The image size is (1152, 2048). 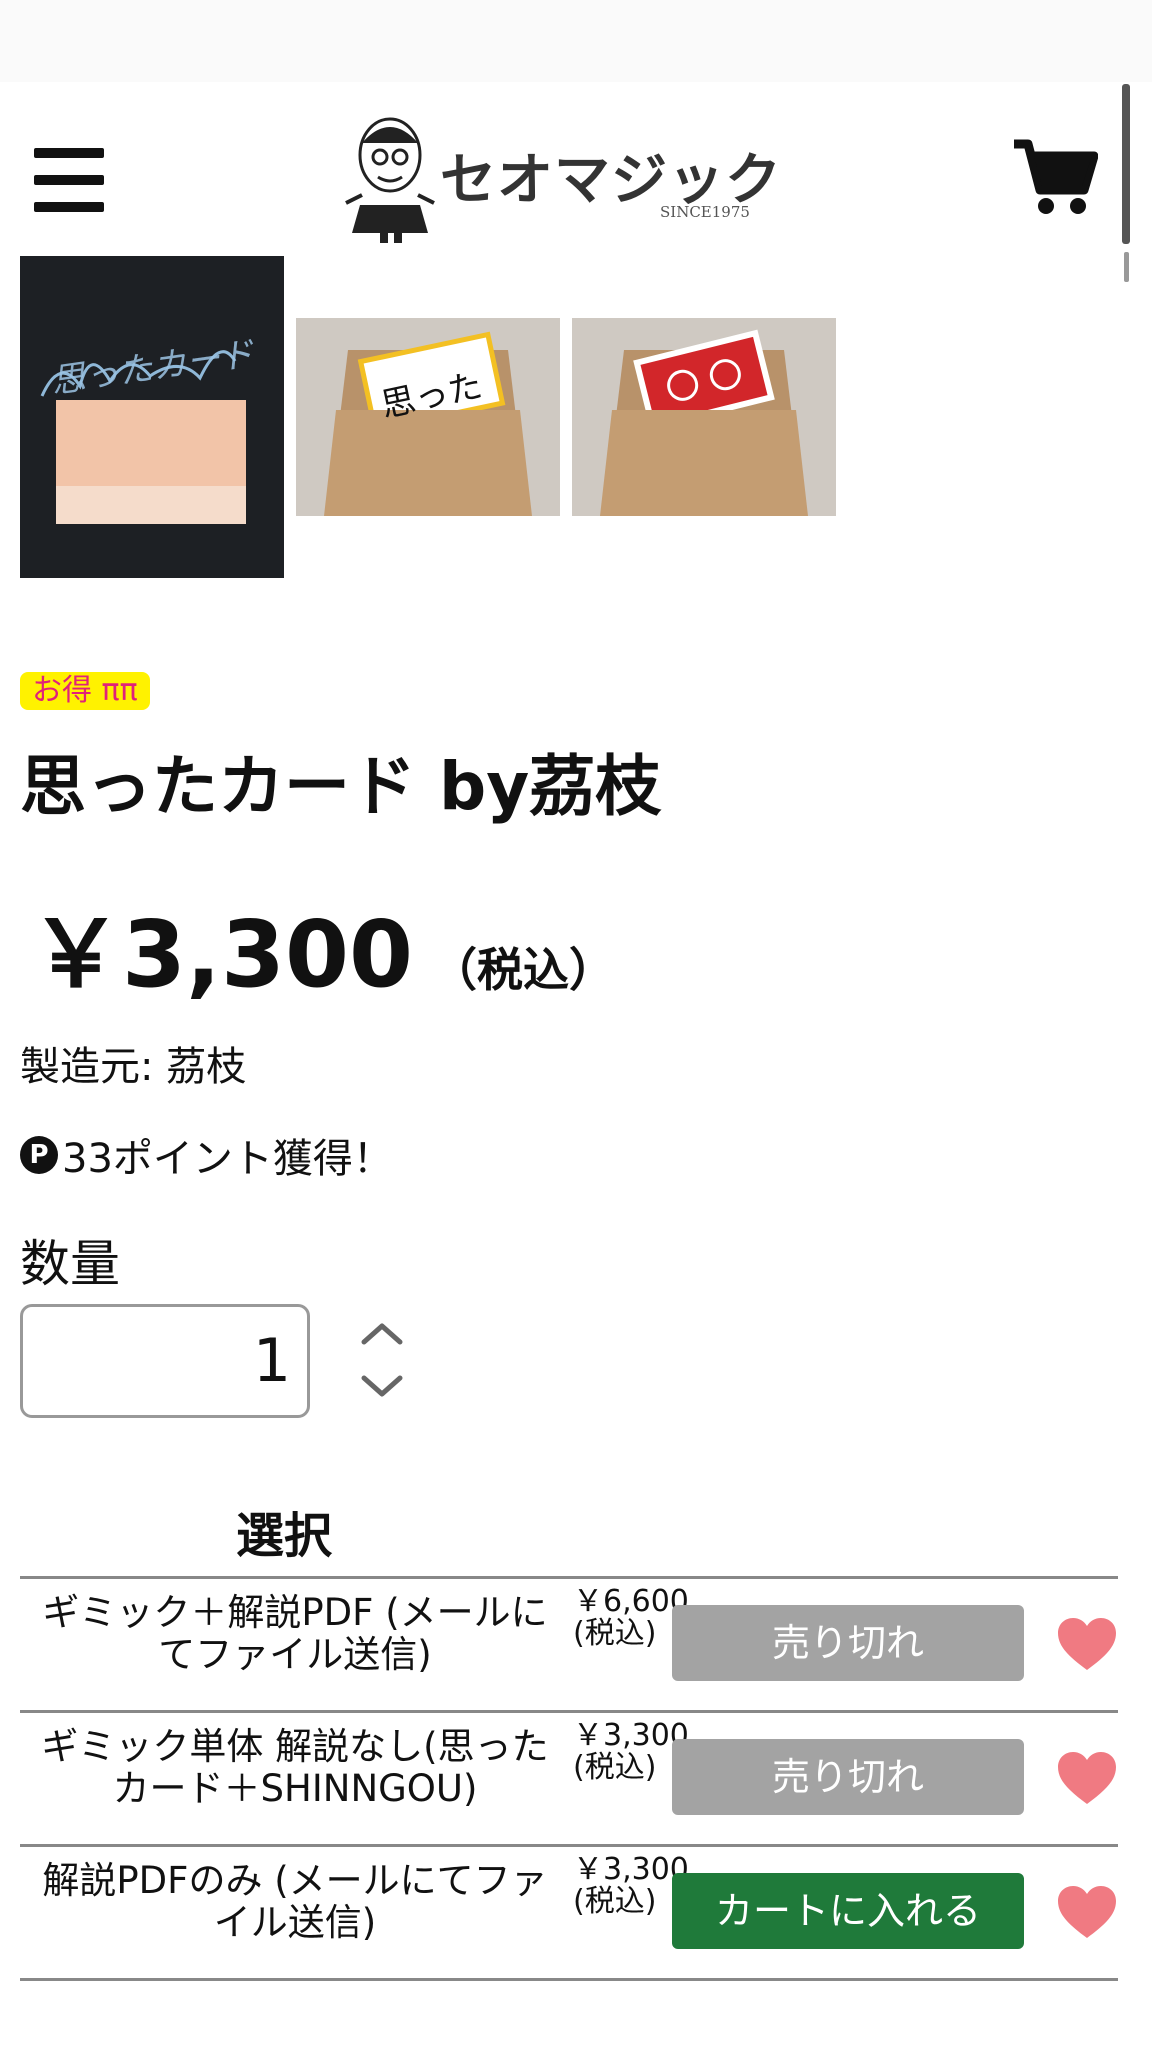 I want to click on product-price: ￥3,300, so click(x=222, y=954).